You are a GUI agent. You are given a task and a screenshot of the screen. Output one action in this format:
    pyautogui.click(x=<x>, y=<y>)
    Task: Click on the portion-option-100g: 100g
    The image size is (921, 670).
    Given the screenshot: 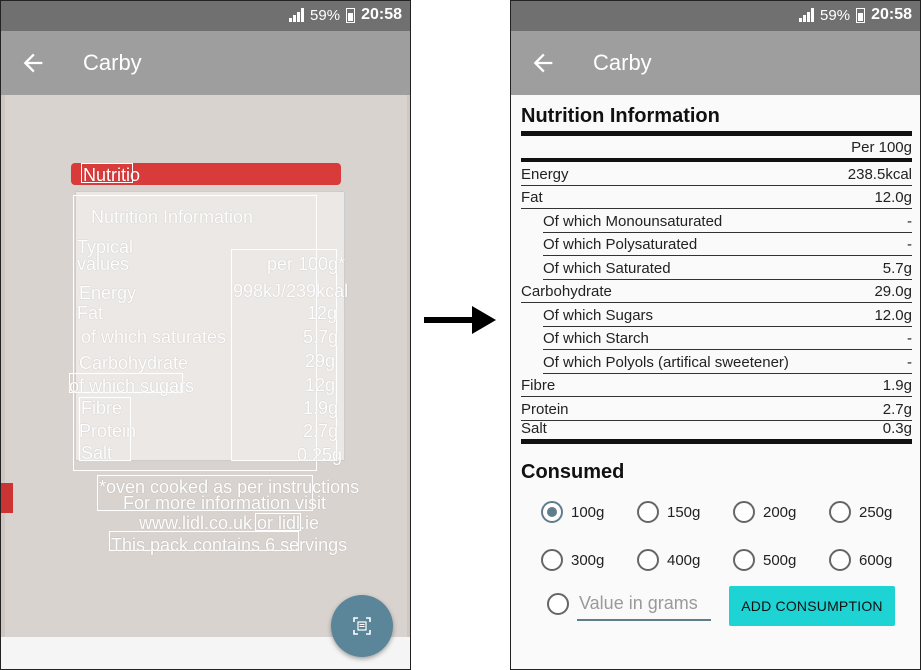 What is the action you would take?
    pyautogui.click(x=572, y=512)
    